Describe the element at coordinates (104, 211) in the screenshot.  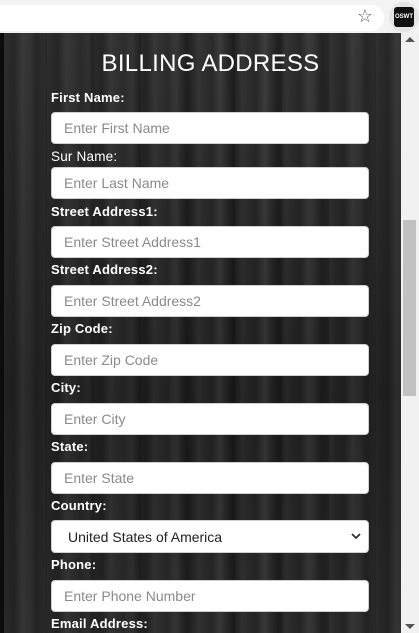
I see `street-address1-label: Street Address1:` at that location.